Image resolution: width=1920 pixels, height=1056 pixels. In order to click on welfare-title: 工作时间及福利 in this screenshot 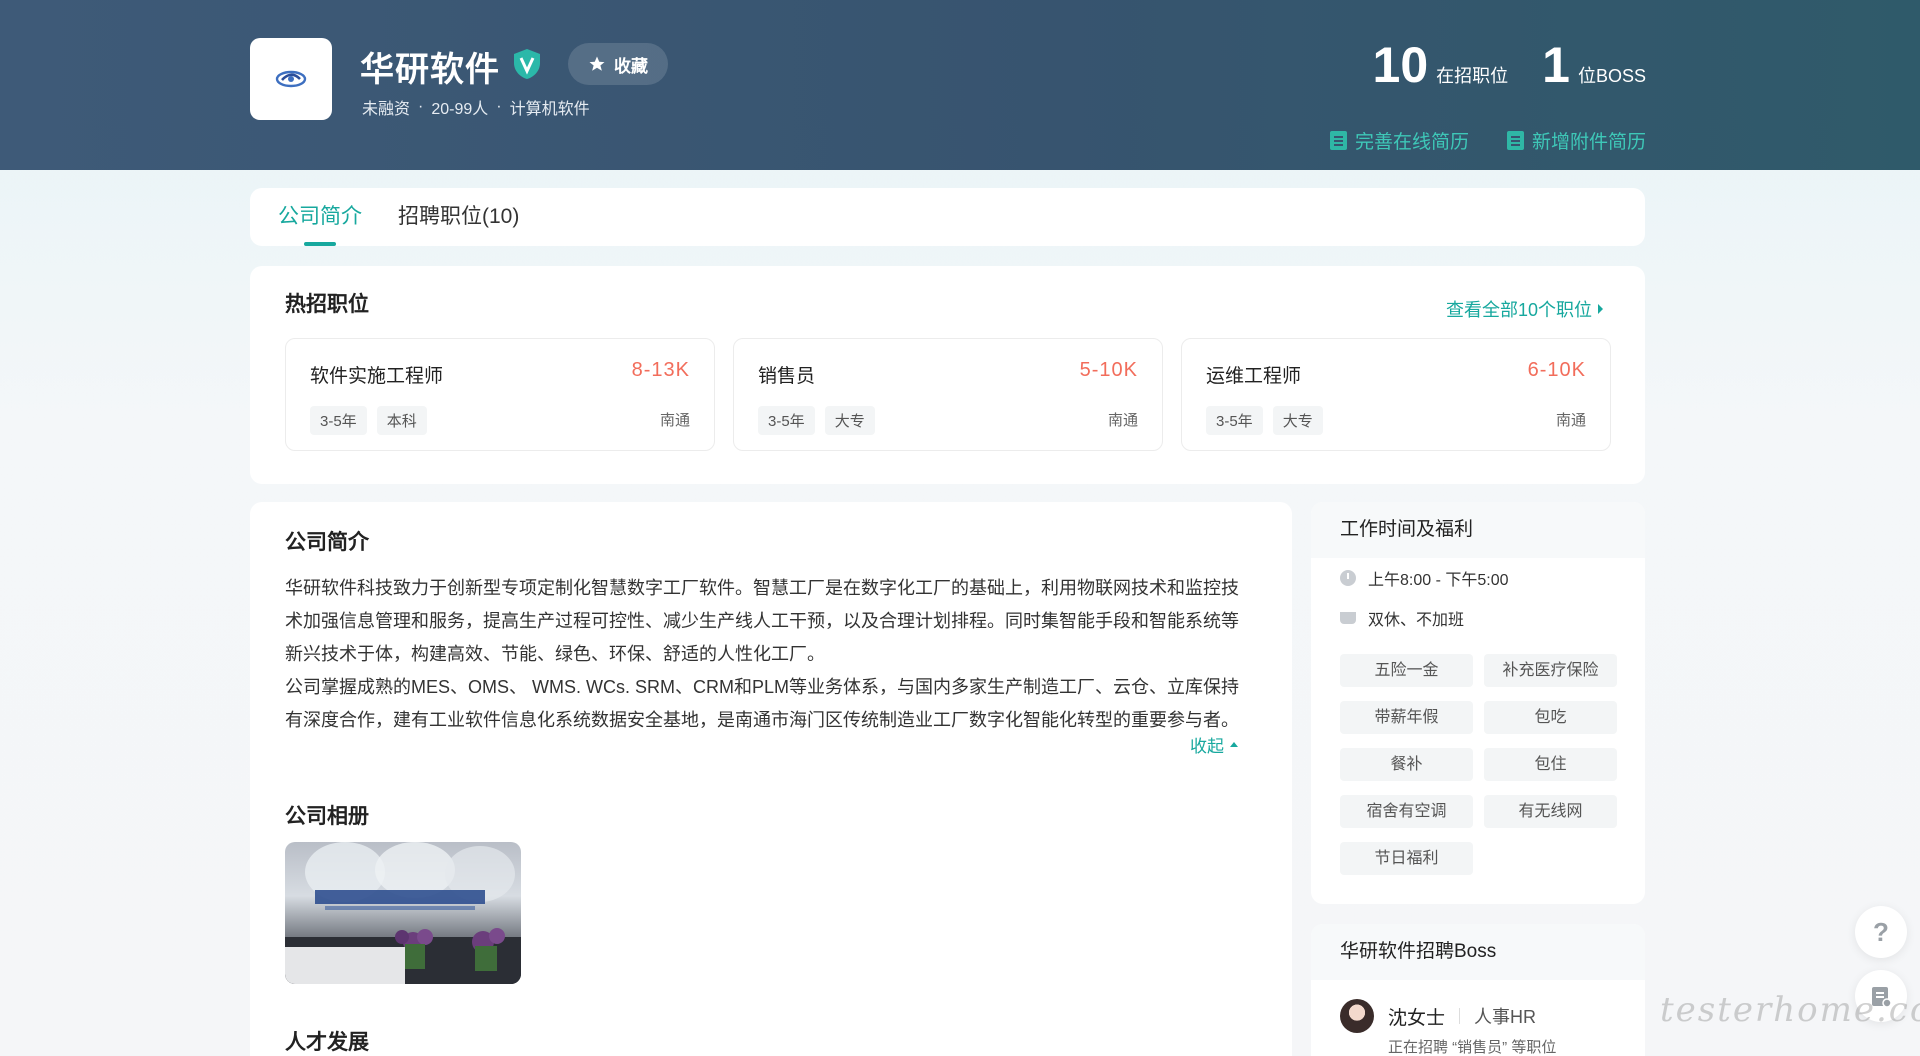, I will do `click(1478, 530)`.